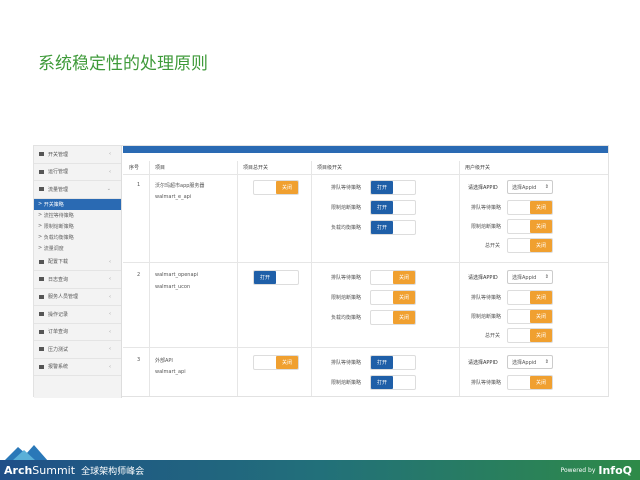 The height and width of the screenshot is (480, 640). Describe the element at coordinates (77, 237) in the screenshot. I see `sidebar-subitem: > 负载均衡策略` at that location.